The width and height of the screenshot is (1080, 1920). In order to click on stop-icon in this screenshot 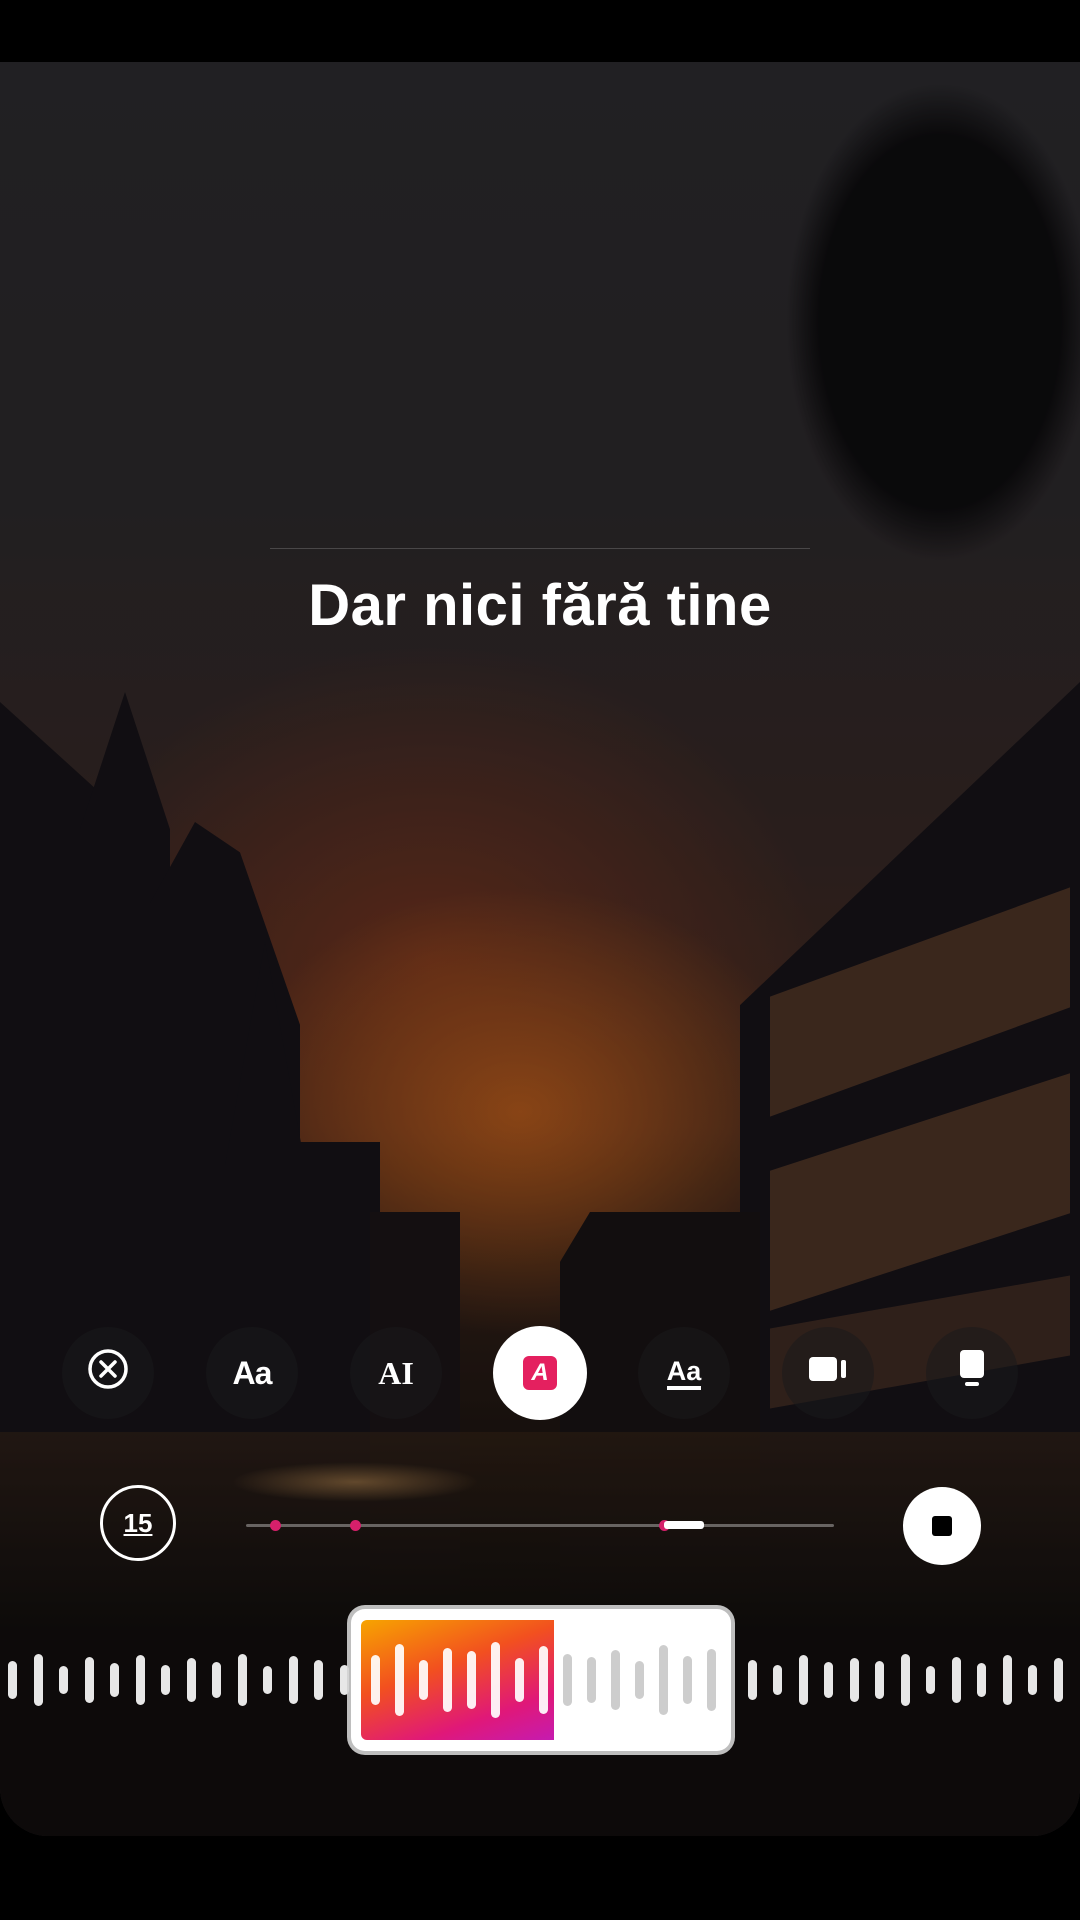, I will do `click(942, 1526)`.